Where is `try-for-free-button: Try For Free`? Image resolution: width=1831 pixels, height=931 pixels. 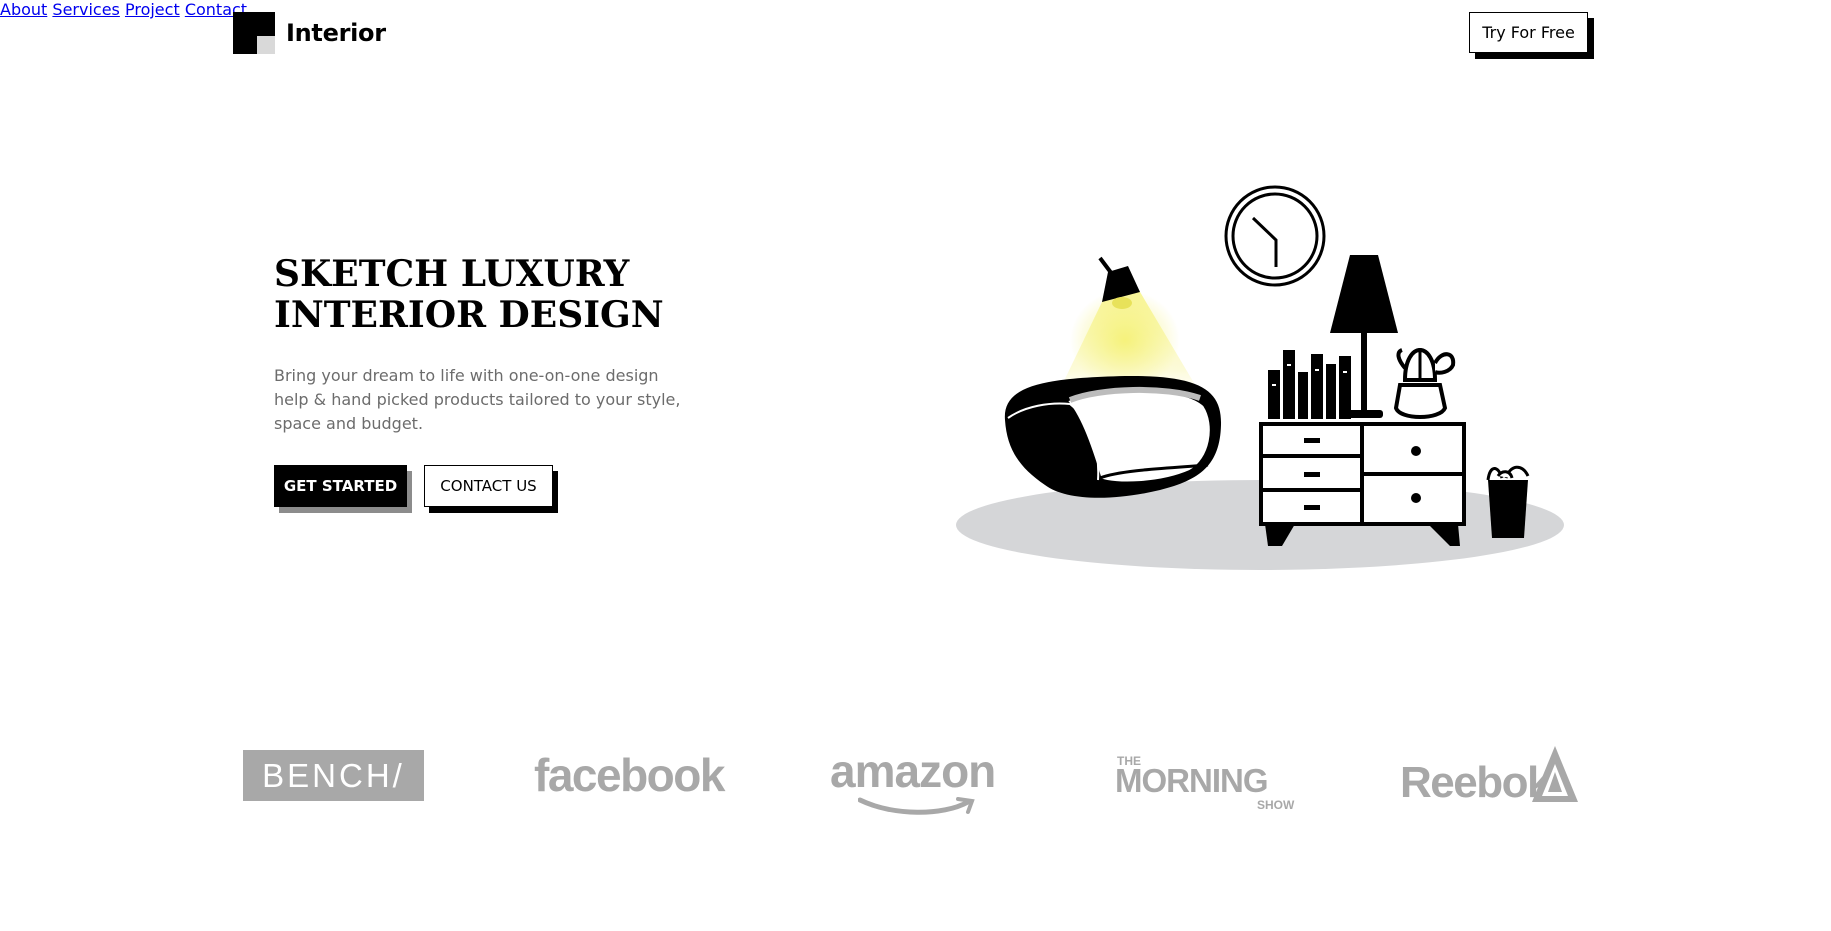 try-for-free-button: Try For Free is located at coordinates (1528, 32).